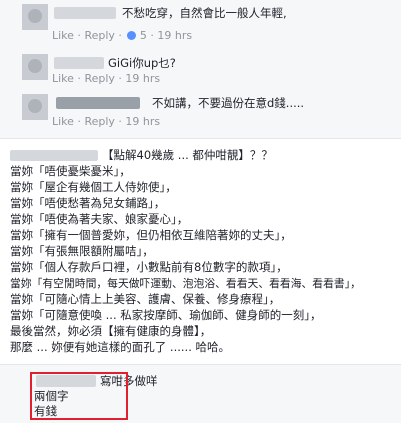 The width and height of the screenshot is (401, 423). Describe the element at coordinates (88, 203) in the screenshot. I see `post-line: 當妳「唔使愁著為兒女鋪路」，` at that location.